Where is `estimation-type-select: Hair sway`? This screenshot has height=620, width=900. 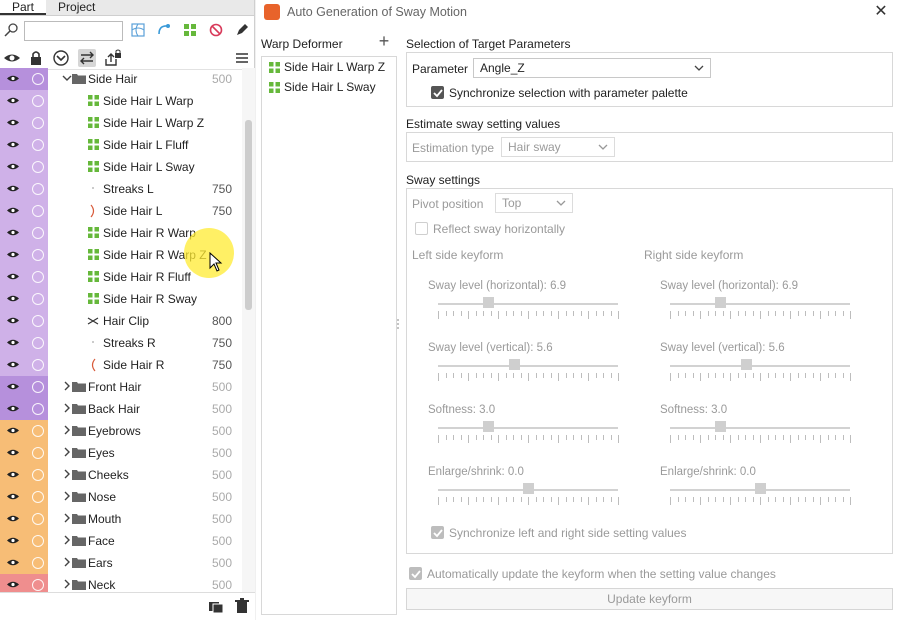 estimation-type-select: Hair sway is located at coordinates (558, 147).